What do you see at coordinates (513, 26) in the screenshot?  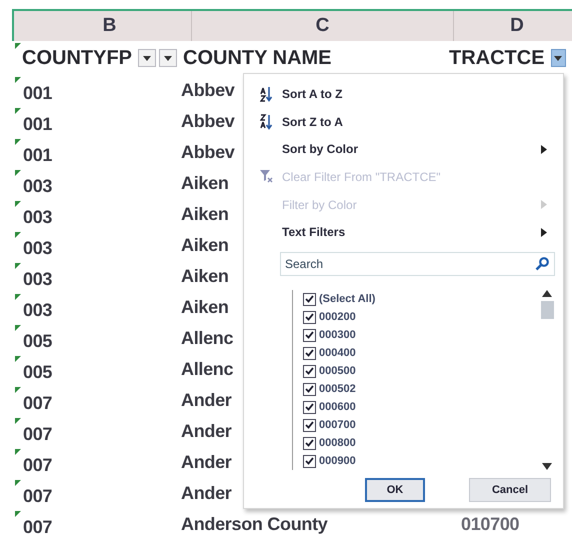 I see `column-header: D` at bounding box center [513, 26].